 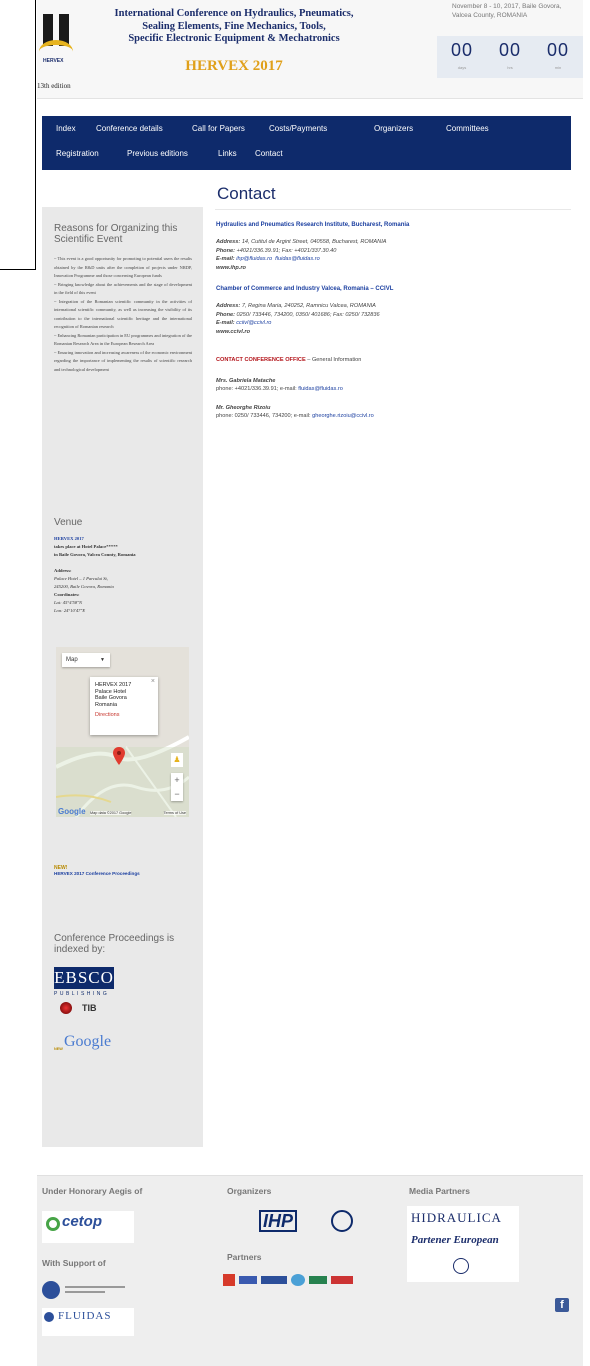 I want to click on tib-logo: TIB, so click(x=89, y=1008).